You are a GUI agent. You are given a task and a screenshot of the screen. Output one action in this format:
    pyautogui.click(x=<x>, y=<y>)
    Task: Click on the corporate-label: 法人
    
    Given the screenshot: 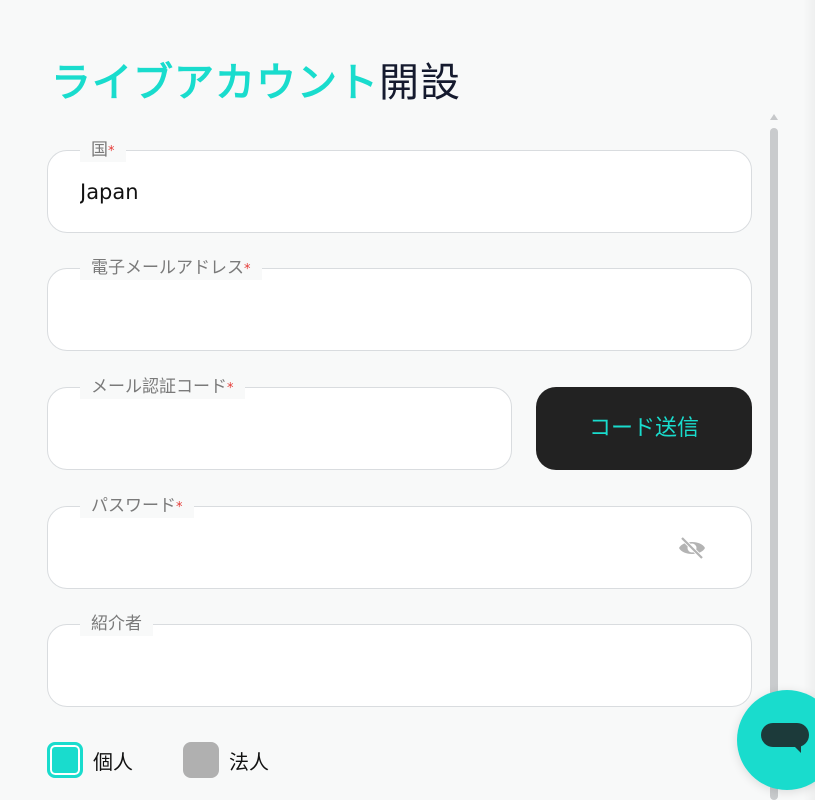 What is the action you would take?
    pyautogui.click(x=249, y=761)
    